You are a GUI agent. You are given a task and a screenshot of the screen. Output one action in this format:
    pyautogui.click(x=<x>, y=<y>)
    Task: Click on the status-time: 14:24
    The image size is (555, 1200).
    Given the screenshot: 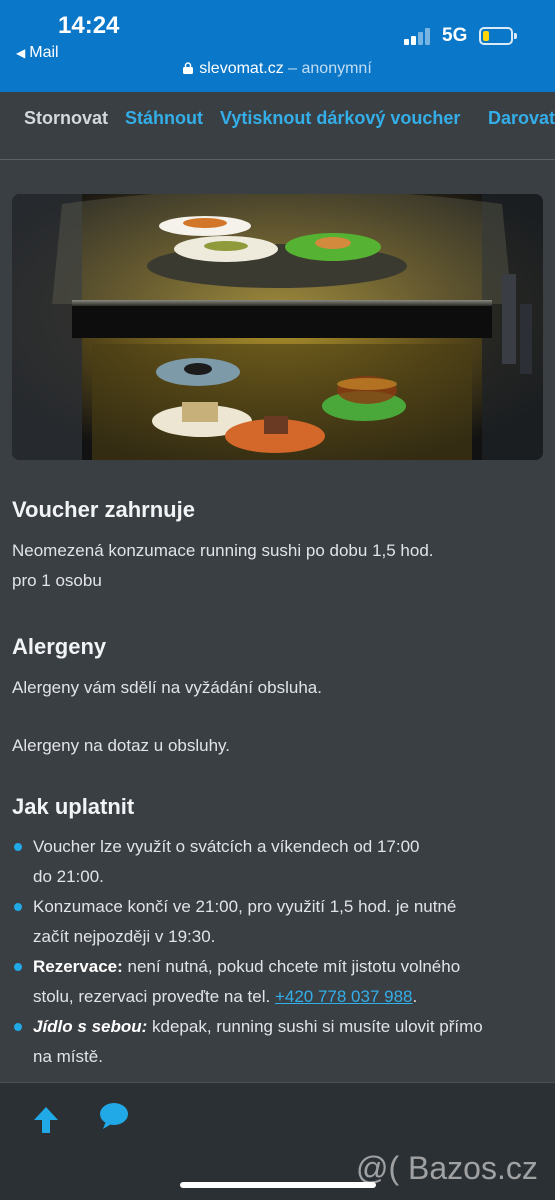 What is the action you would take?
    pyautogui.click(x=89, y=25)
    